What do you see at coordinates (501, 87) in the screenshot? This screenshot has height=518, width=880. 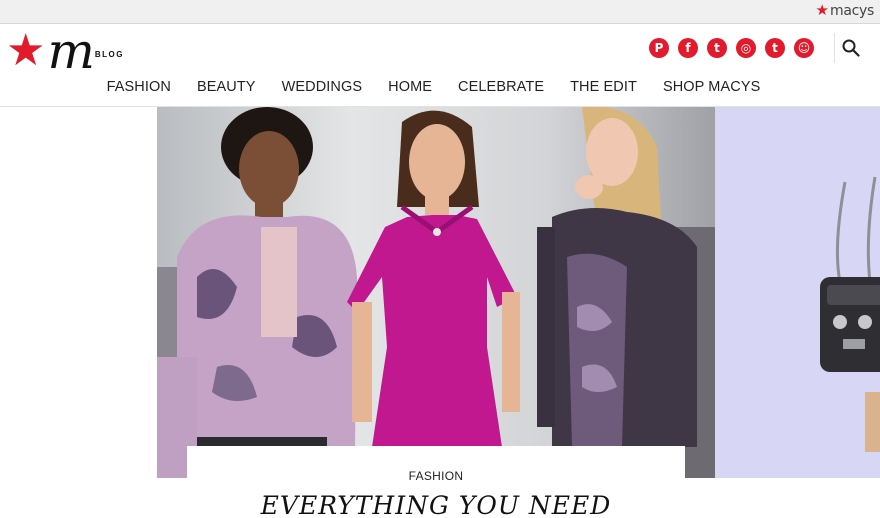 I see `nav-item-celebrate: CELEBRATE` at bounding box center [501, 87].